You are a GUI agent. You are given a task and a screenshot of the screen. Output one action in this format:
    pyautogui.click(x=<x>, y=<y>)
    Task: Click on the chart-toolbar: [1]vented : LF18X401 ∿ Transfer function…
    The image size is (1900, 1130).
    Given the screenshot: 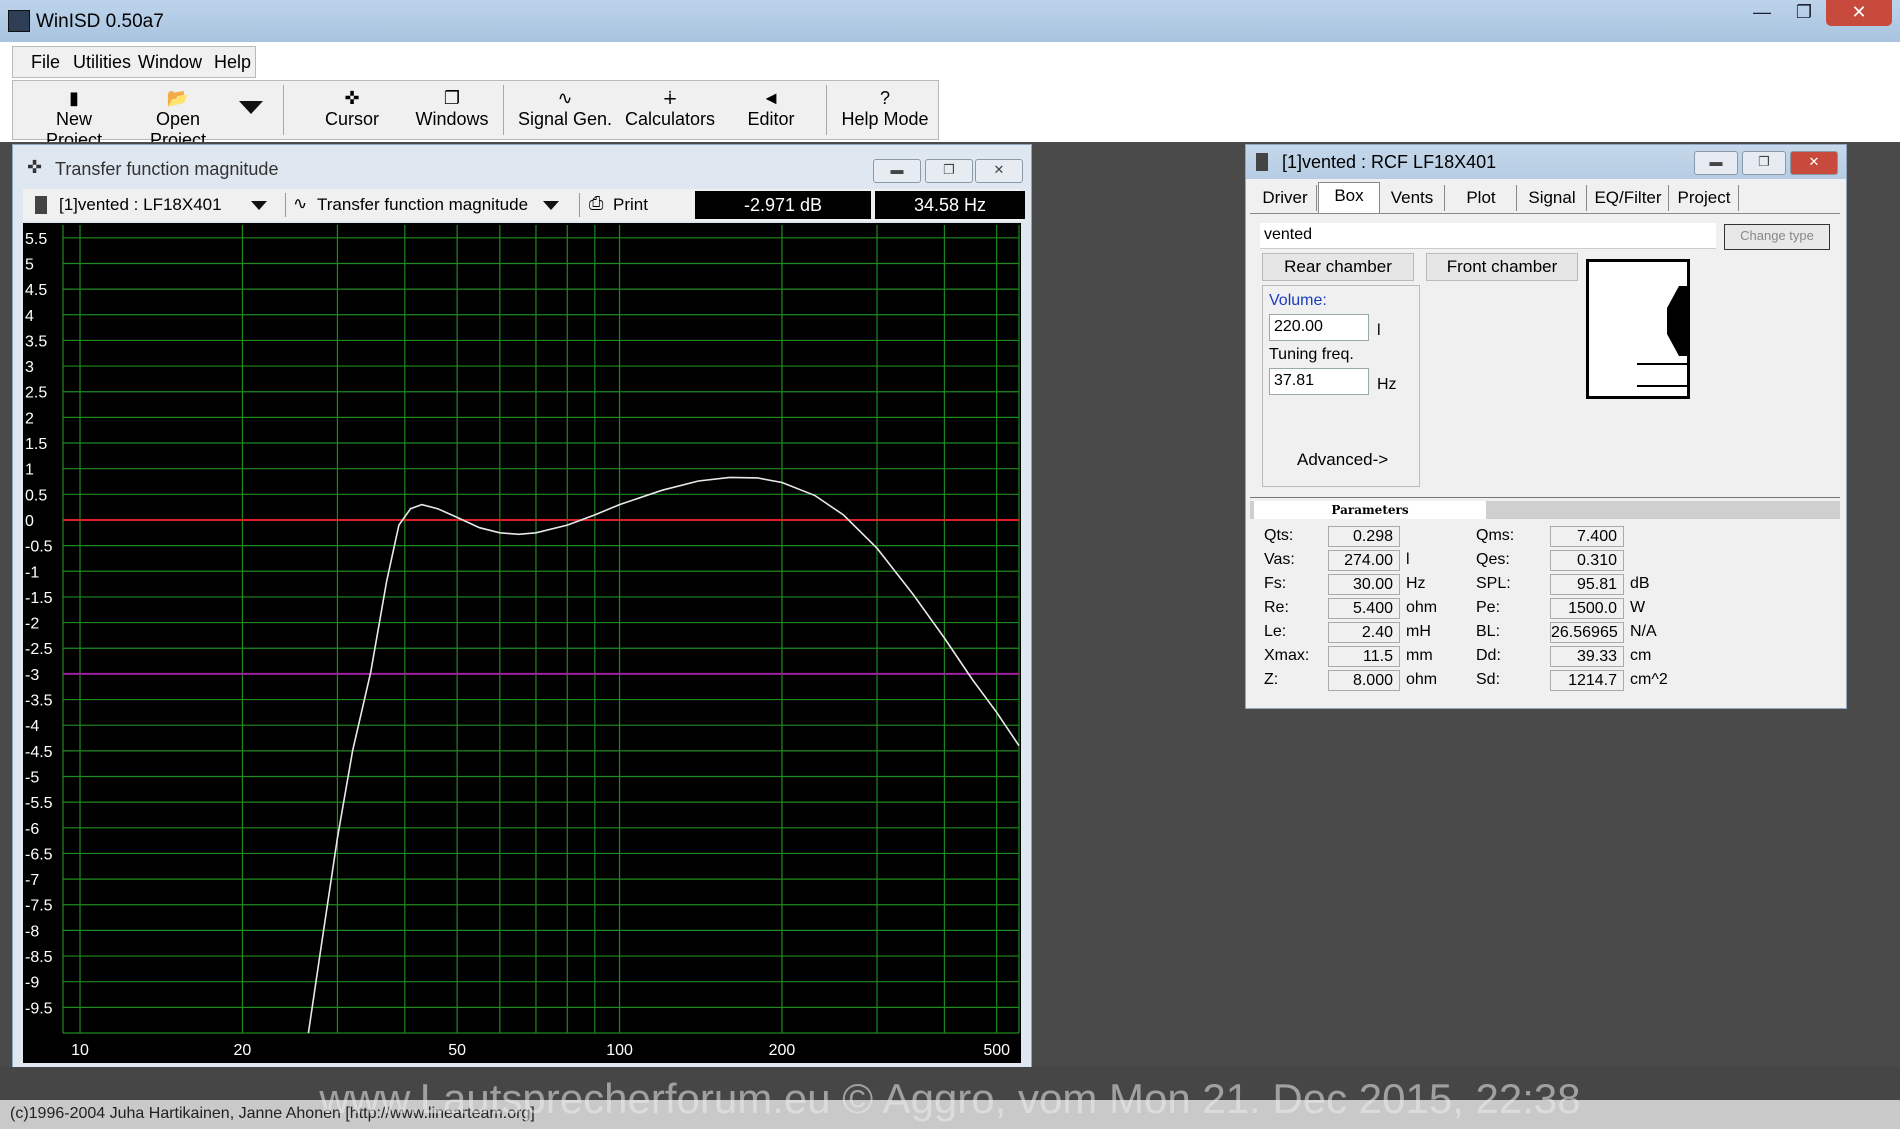 What is the action you would take?
    pyautogui.click(x=524, y=205)
    